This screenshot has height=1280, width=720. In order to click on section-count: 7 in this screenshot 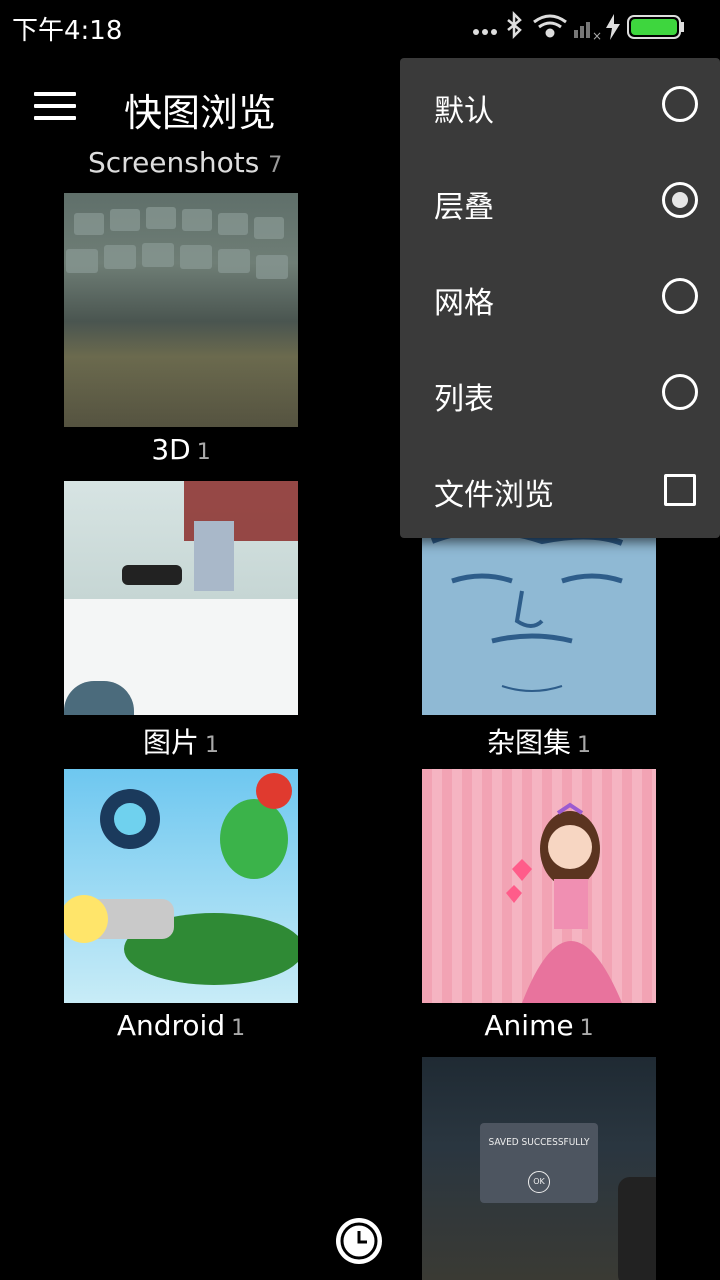, I will do `click(275, 165)`.